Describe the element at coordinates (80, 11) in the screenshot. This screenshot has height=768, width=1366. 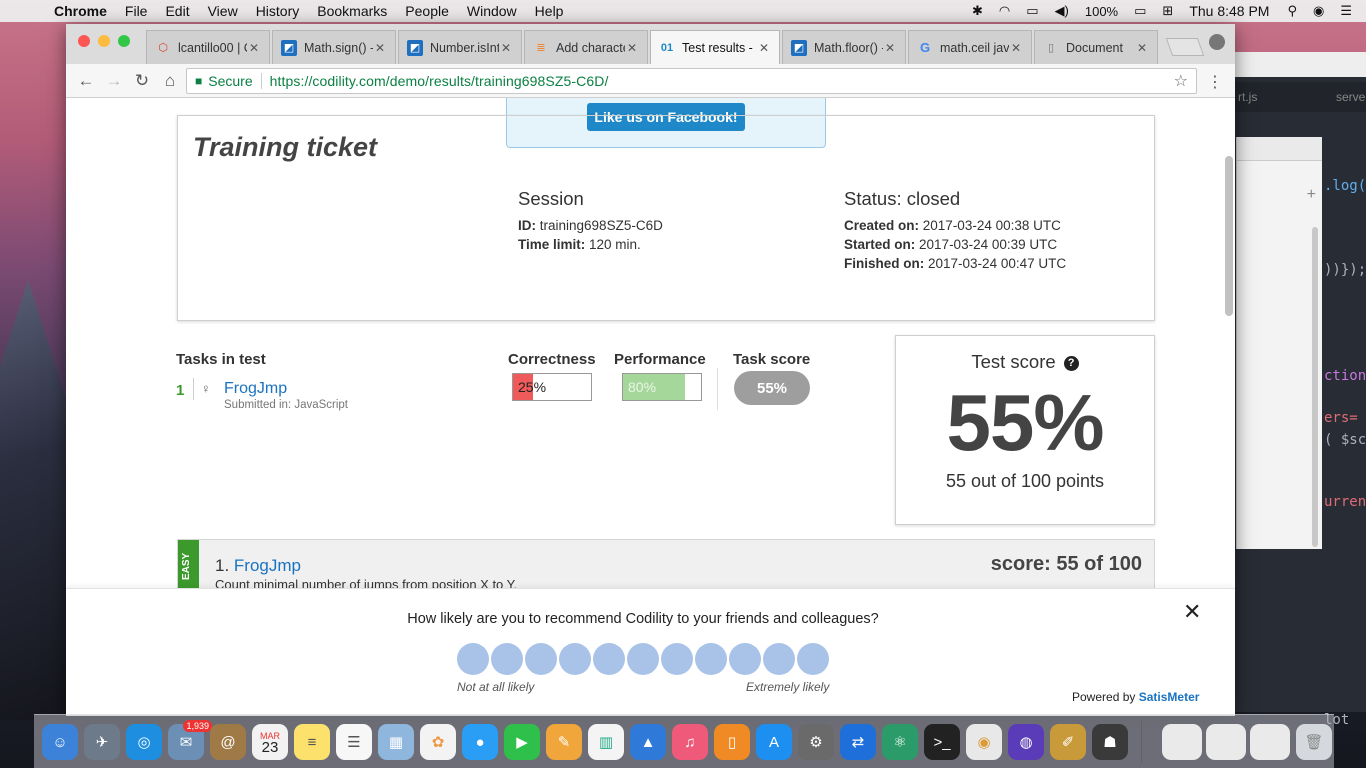
I see `menu-app-name: Chrome` at that location.